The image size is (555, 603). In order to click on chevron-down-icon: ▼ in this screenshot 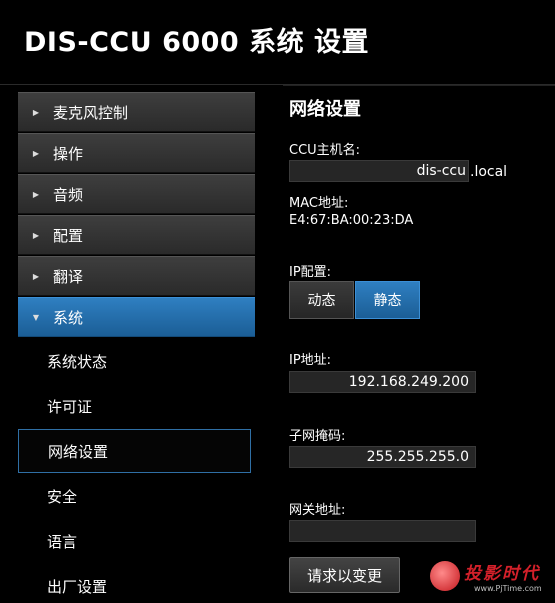, I will do `click(36, 317)`.